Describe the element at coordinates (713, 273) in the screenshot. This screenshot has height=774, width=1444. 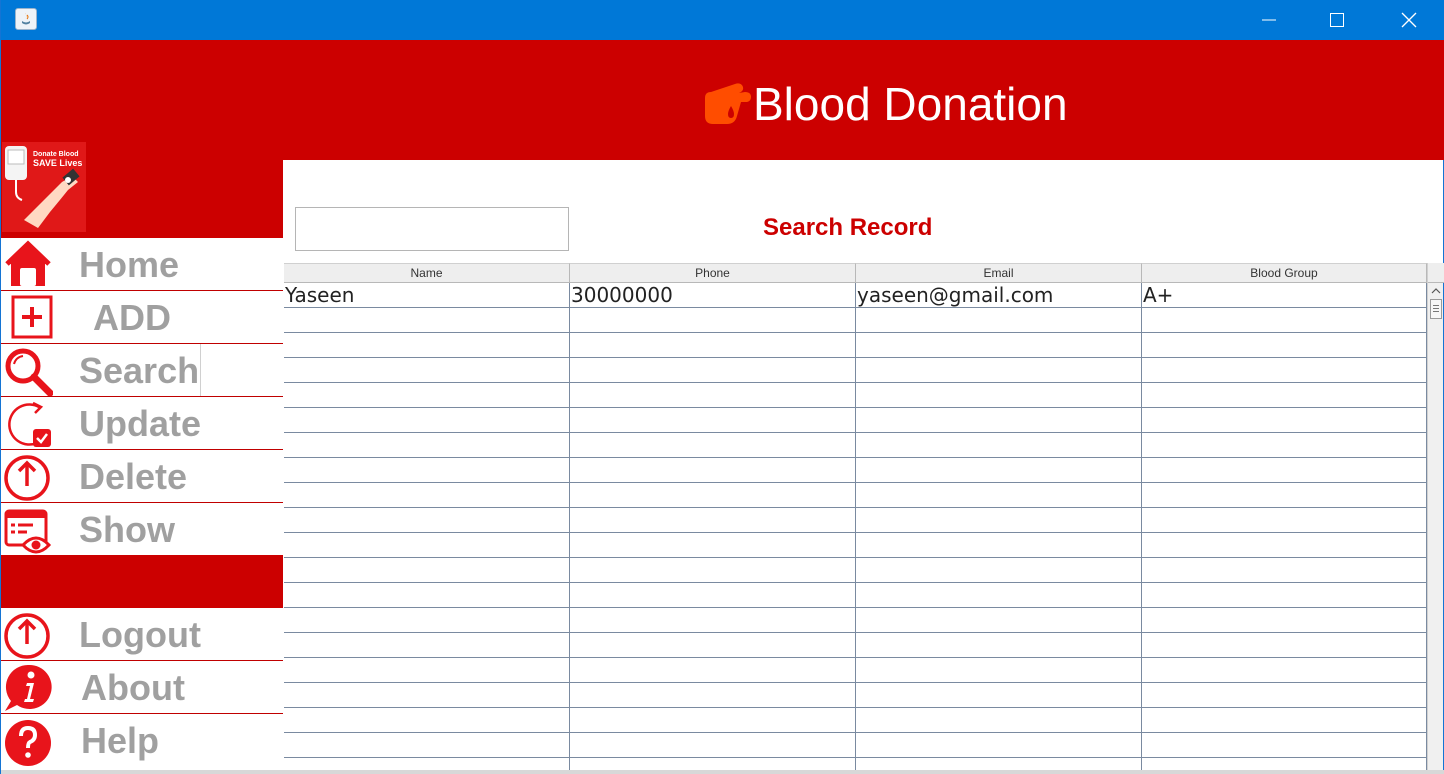
I see `column-header-phone: Phone` at that location.